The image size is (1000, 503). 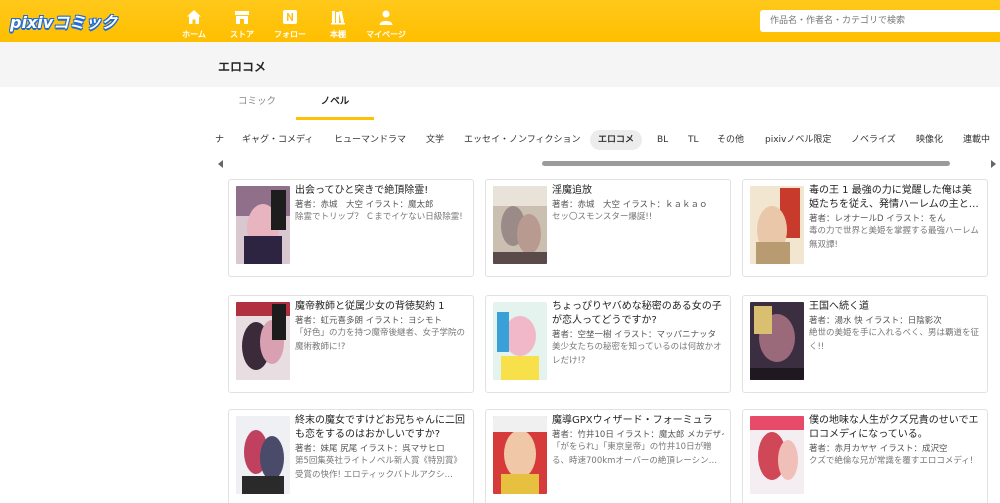 What do you see at coordinates (220, 164) in the screenshot?
I see `scroll-left-arrow-icon` at bounding box center [220, 164].